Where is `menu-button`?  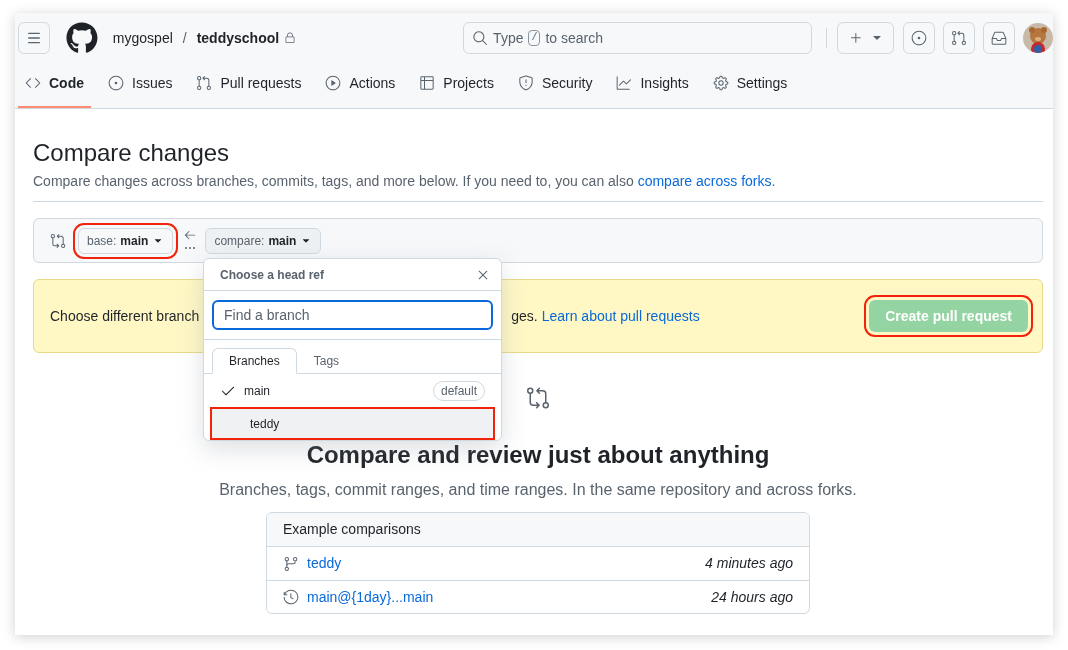 menu-button is located at coordinates (34, 38).